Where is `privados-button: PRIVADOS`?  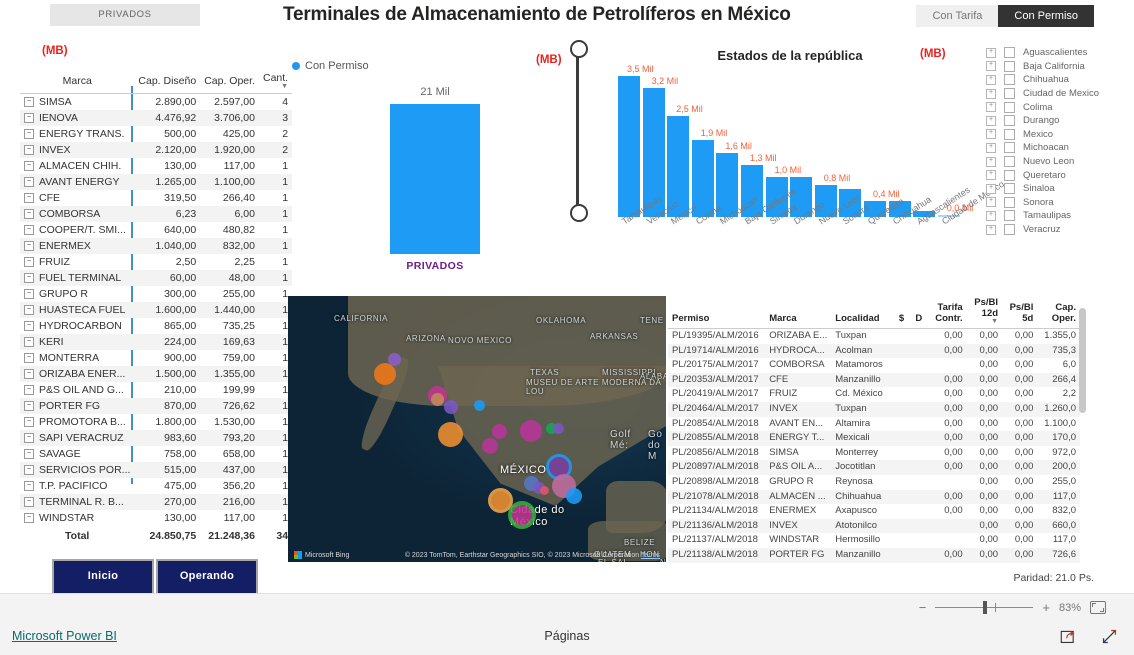 privados-button: PRIVADOS is located at coordinates (125, 15).